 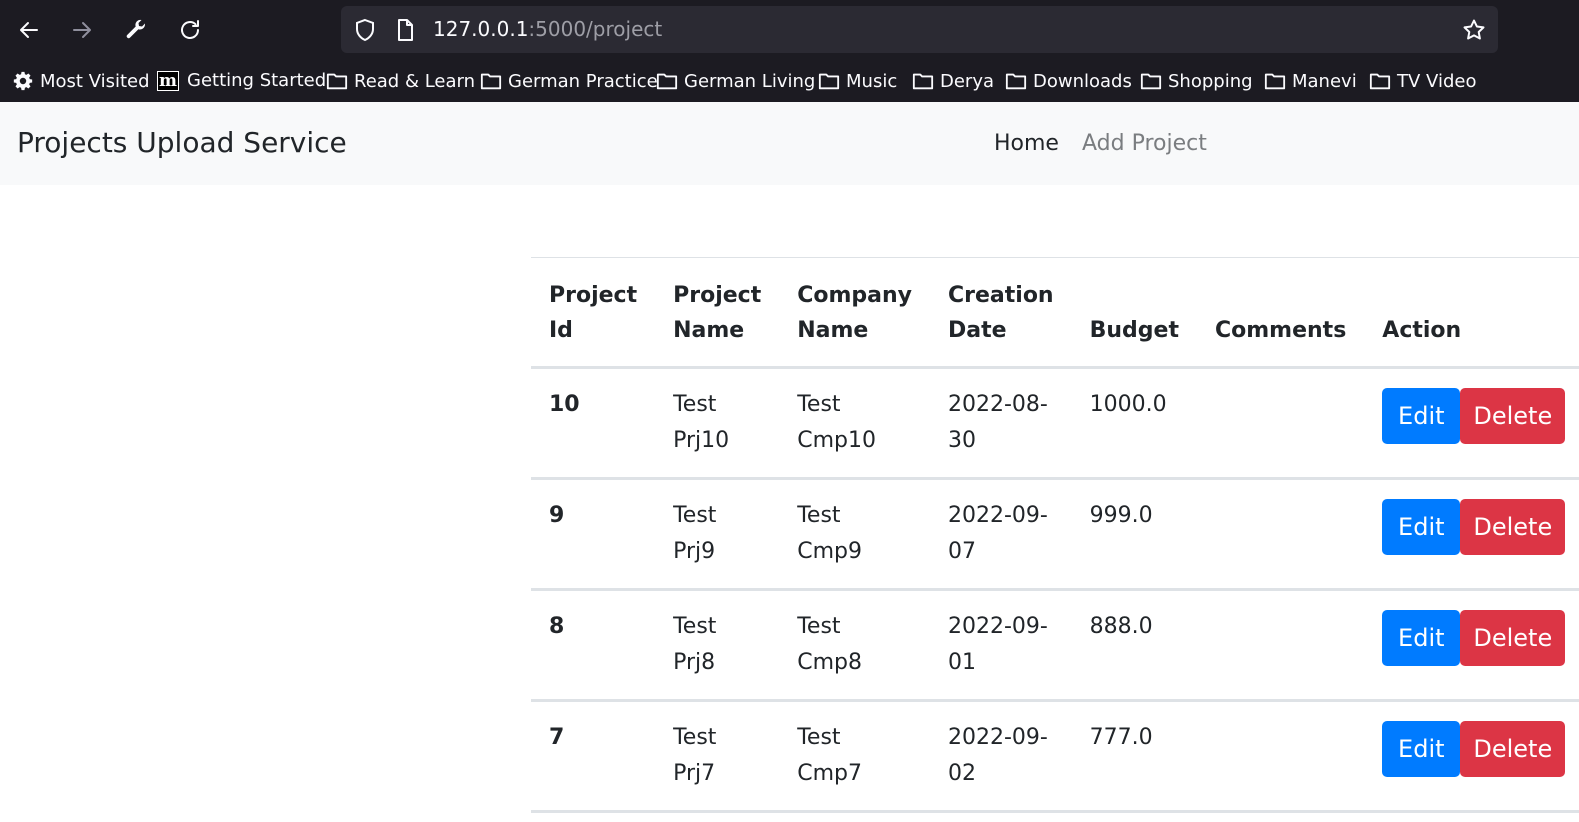 I want to click on reload-button, so click(x=190, y=30).